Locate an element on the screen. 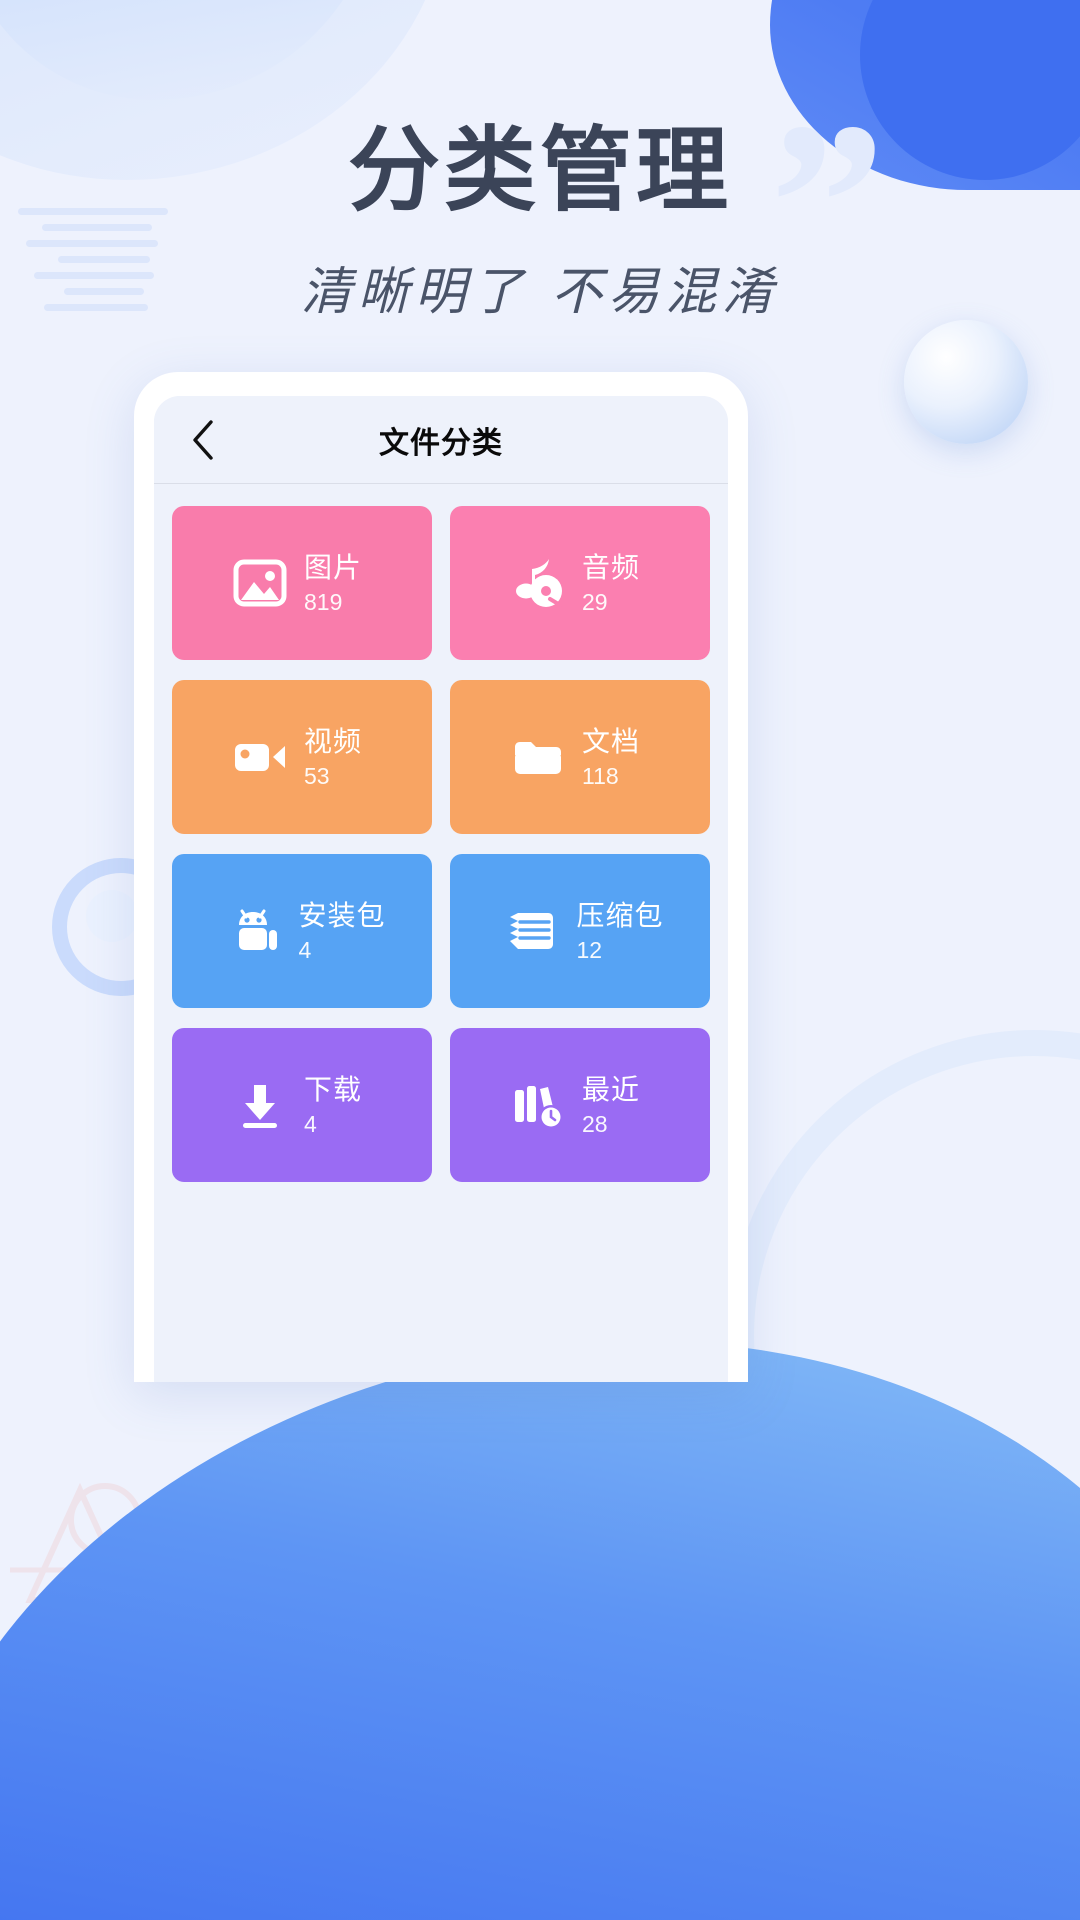 This screenshot has height=1920, width=1080. android-icon is located at coordinates (254, 931).